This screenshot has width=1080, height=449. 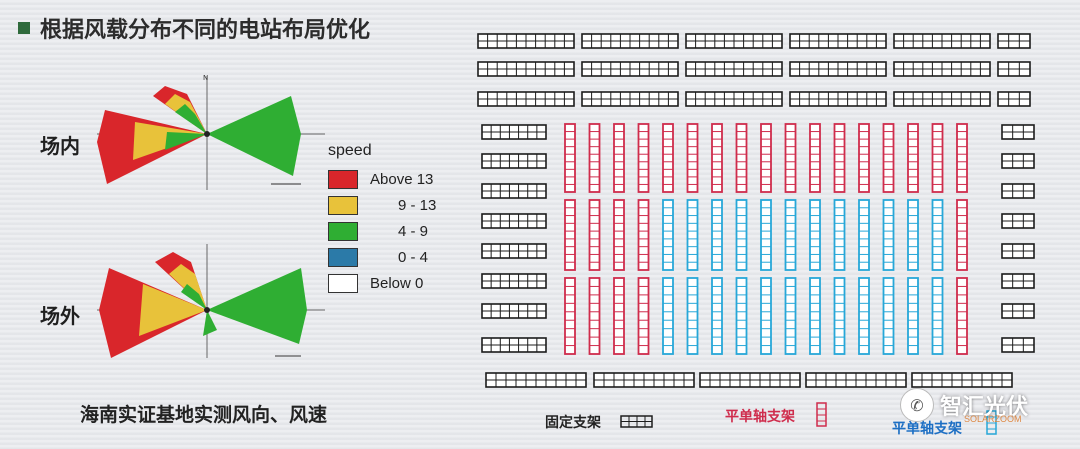 I want to click on fixed-bracket-label: 固定支架, so click(x=573, y=423).